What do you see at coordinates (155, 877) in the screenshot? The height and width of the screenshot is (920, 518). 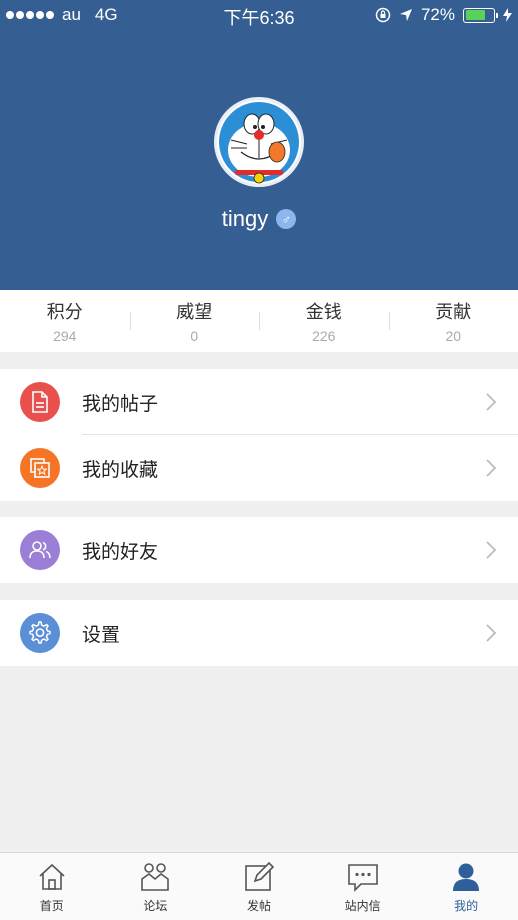 I see `forum-icon` at bounding box center [155, 877].